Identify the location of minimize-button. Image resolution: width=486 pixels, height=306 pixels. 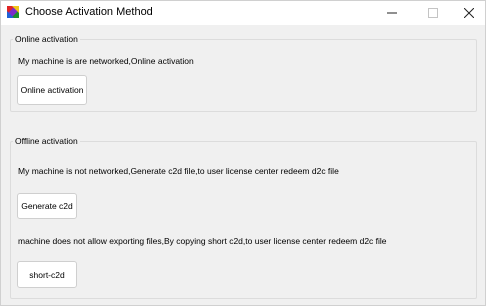
(392, 13).